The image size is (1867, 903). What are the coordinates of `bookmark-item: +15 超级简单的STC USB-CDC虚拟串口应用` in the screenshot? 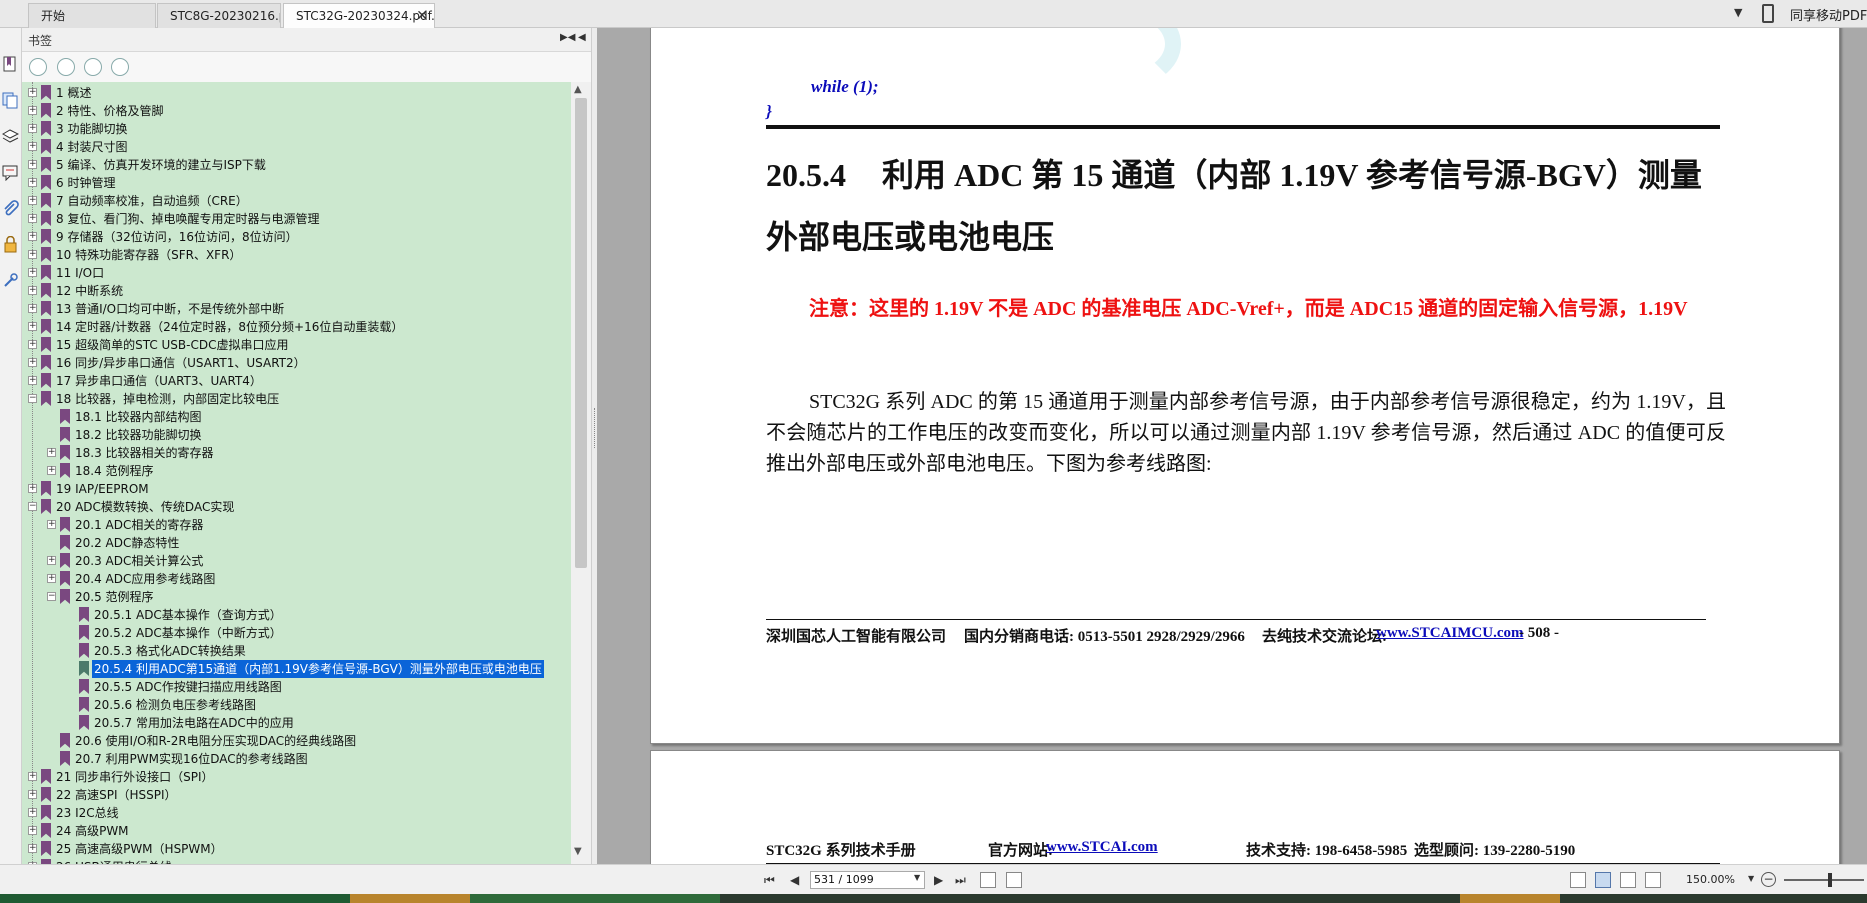 It's located at (296, 345).